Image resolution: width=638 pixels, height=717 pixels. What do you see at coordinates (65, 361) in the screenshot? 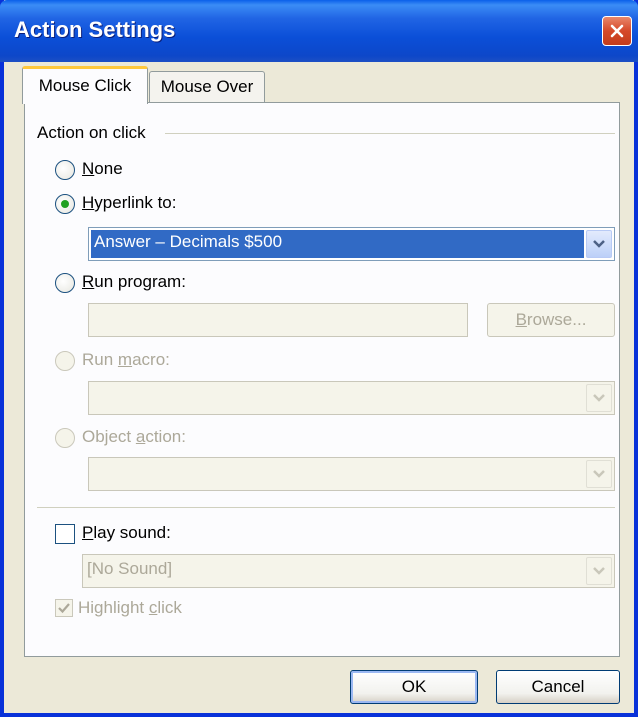
I see `radio-run-macro` at bounding box center [65, 361].